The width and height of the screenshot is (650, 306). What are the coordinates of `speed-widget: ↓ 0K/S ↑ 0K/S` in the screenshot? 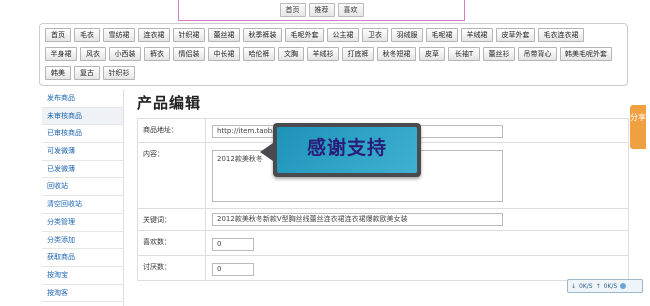 It's located at (605, 286).